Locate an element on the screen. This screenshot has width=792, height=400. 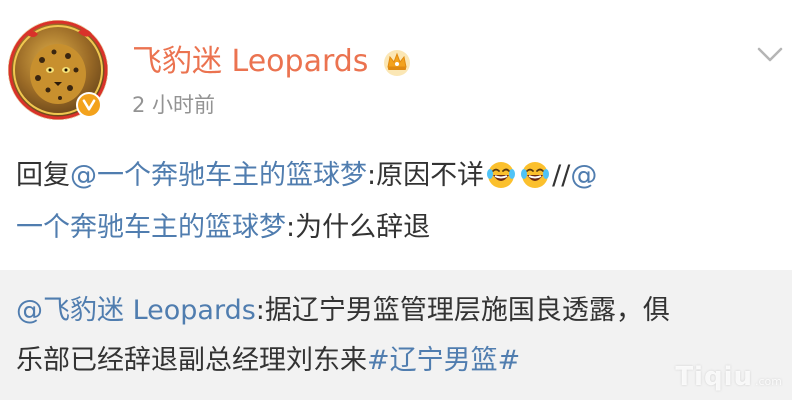
vip-badge-icon is located at coordinates (89, 105).